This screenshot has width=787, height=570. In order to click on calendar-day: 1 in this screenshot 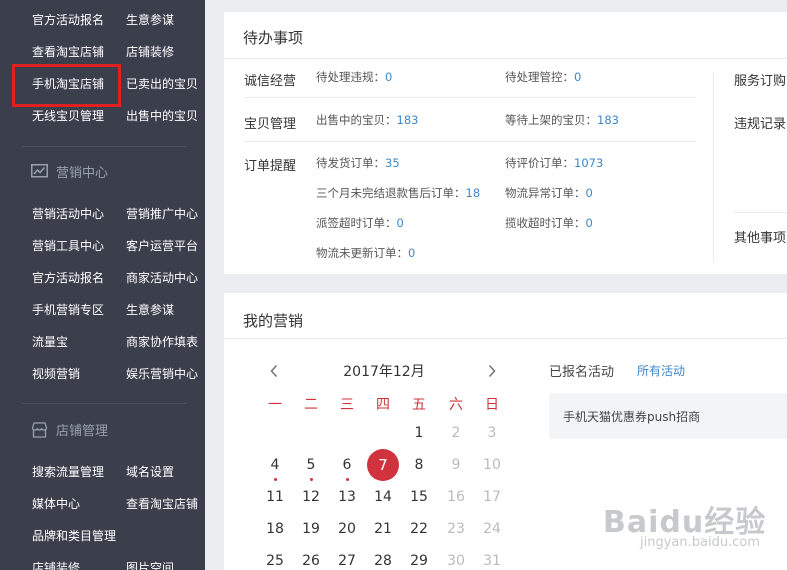, I will do `click(419, 433)`.